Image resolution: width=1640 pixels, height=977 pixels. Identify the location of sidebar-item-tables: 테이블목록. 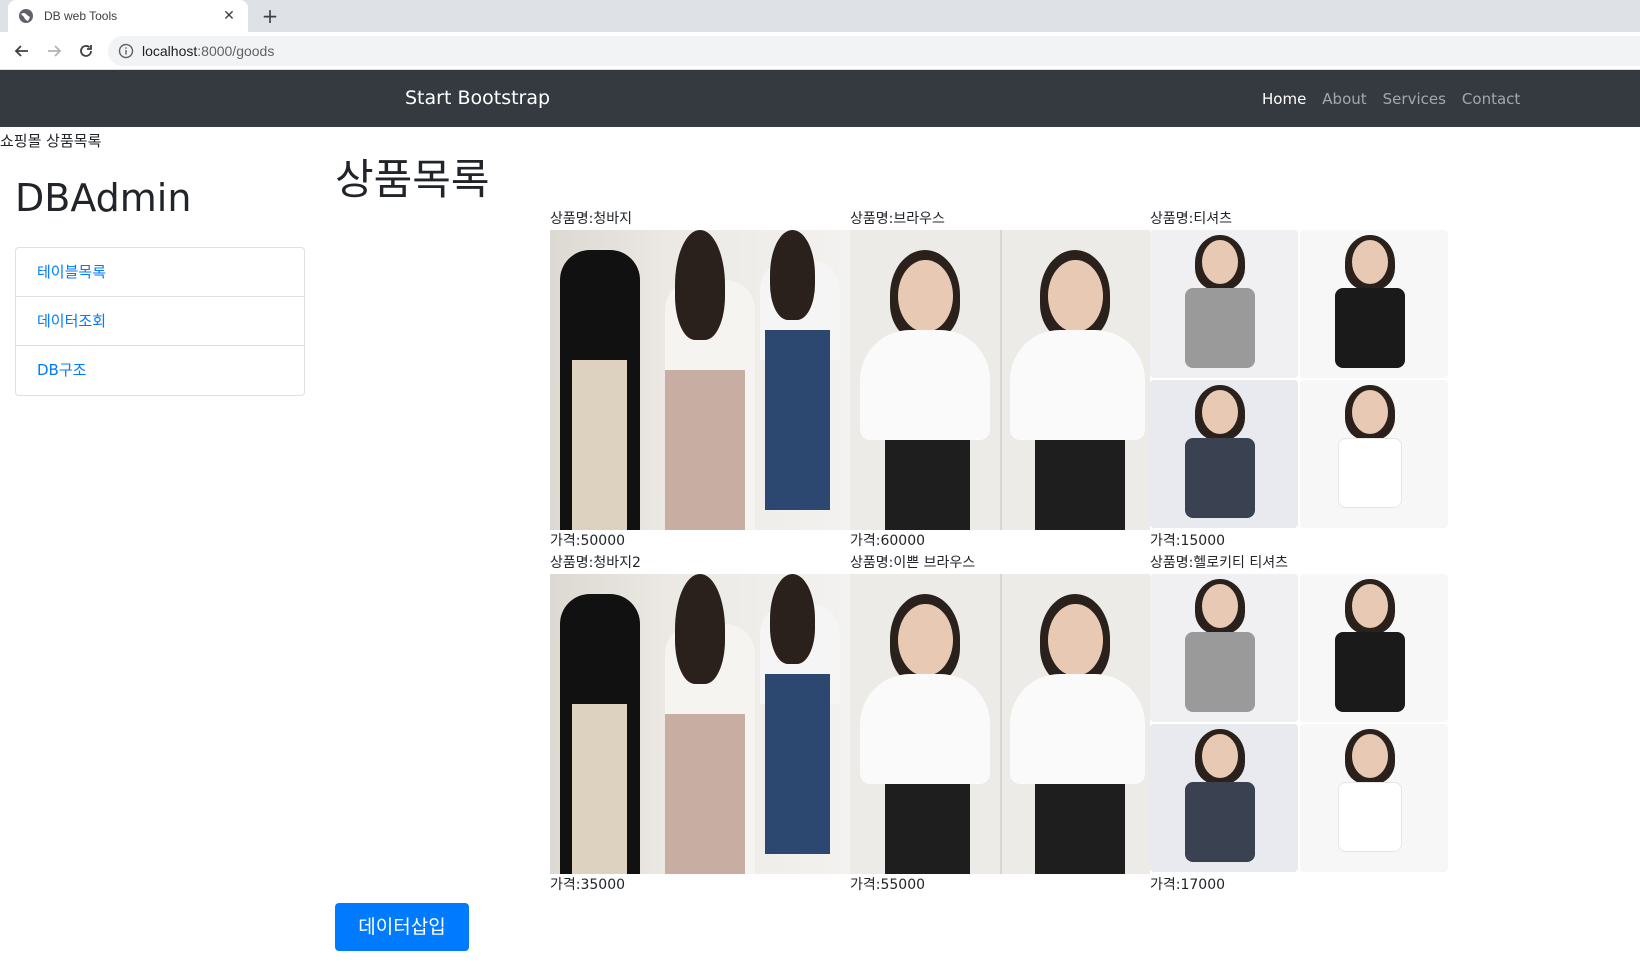
(160, 272).